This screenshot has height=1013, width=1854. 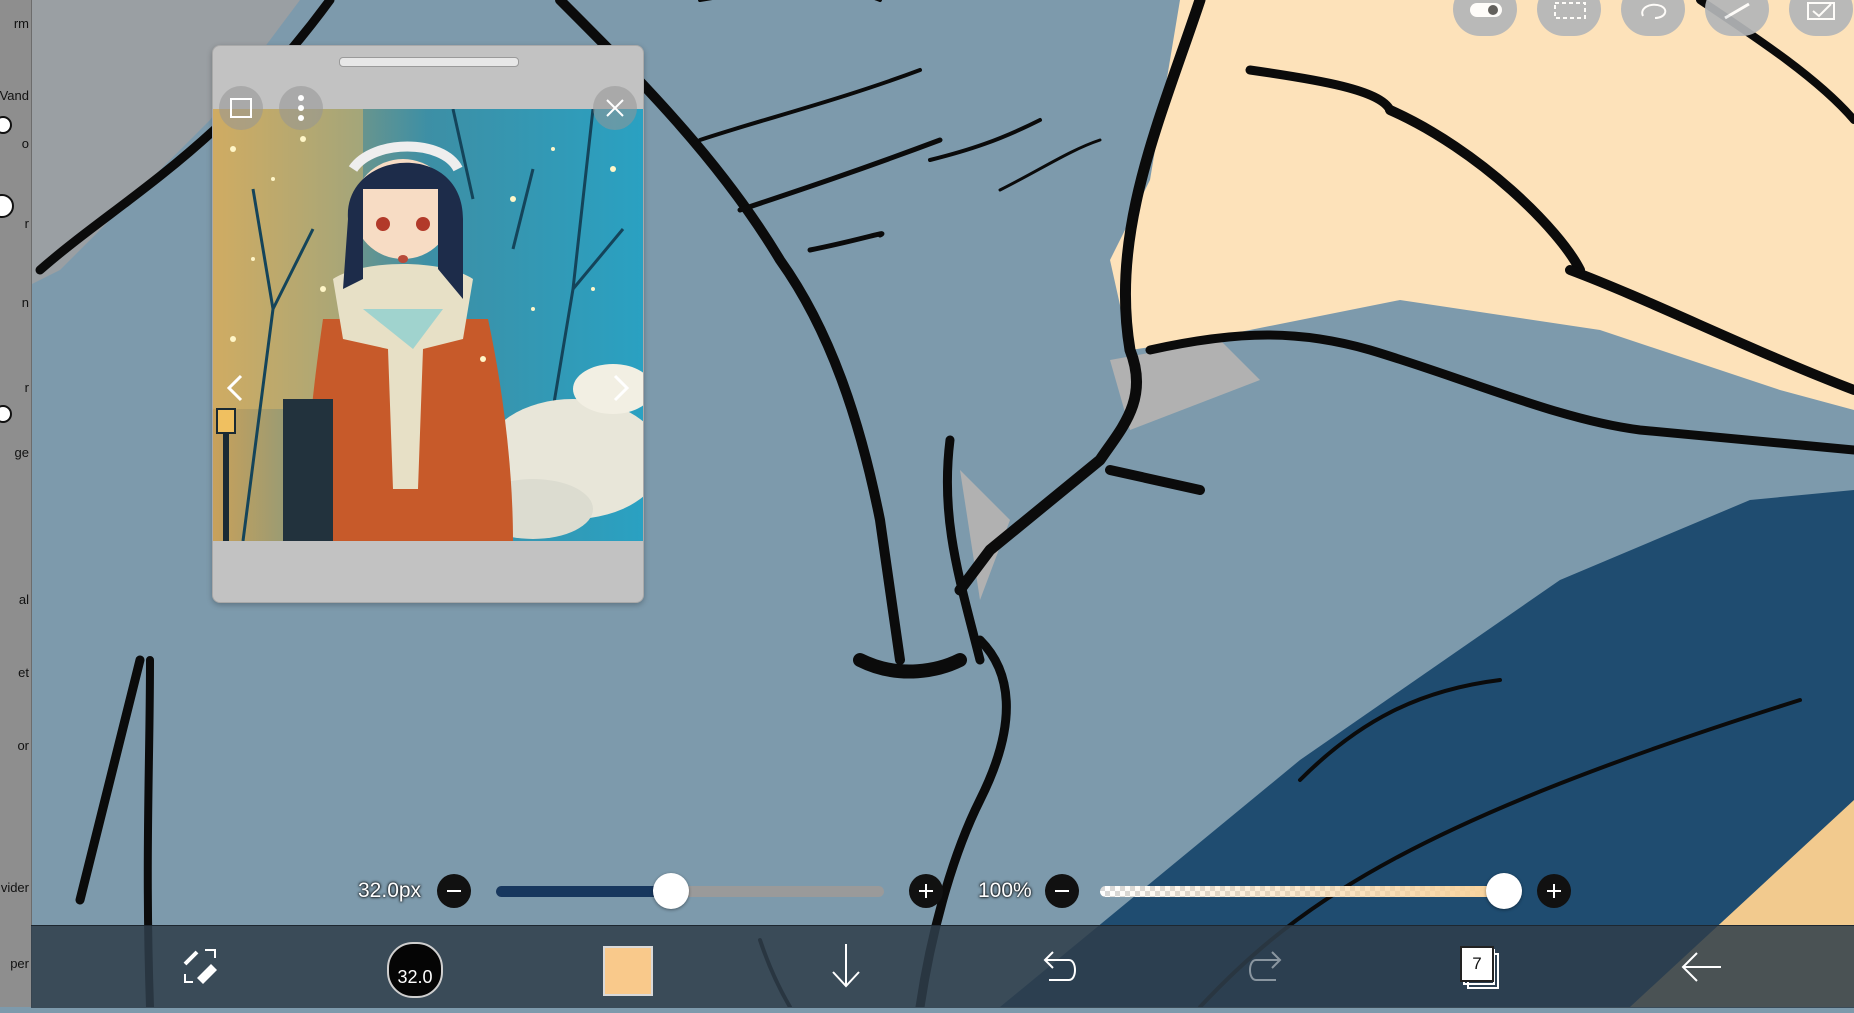 What do you see at coordinates (1302, 891) in the screenshot?
I see `opacity-slider` at bounding box center [1302, 891].